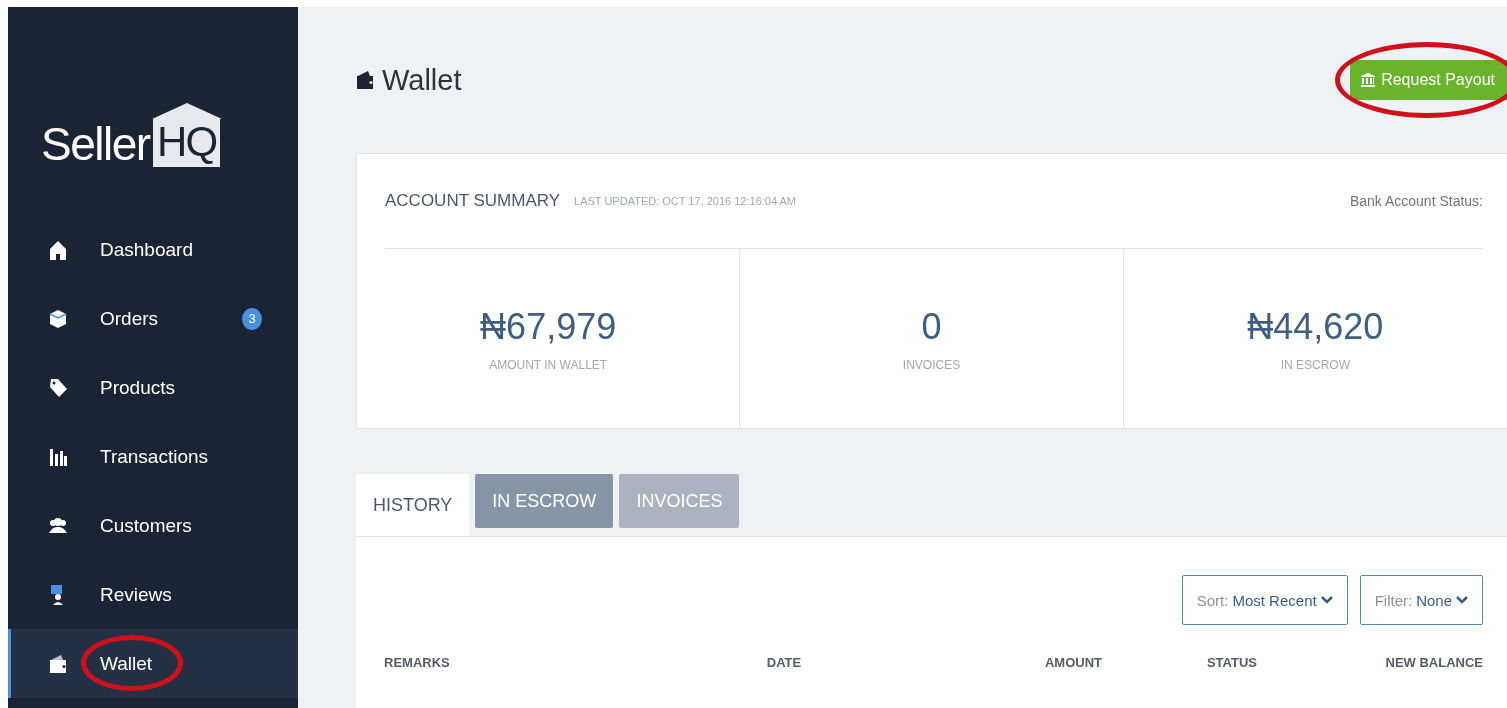  I want to click on stat-label: INVOICES, so click(931, 364).